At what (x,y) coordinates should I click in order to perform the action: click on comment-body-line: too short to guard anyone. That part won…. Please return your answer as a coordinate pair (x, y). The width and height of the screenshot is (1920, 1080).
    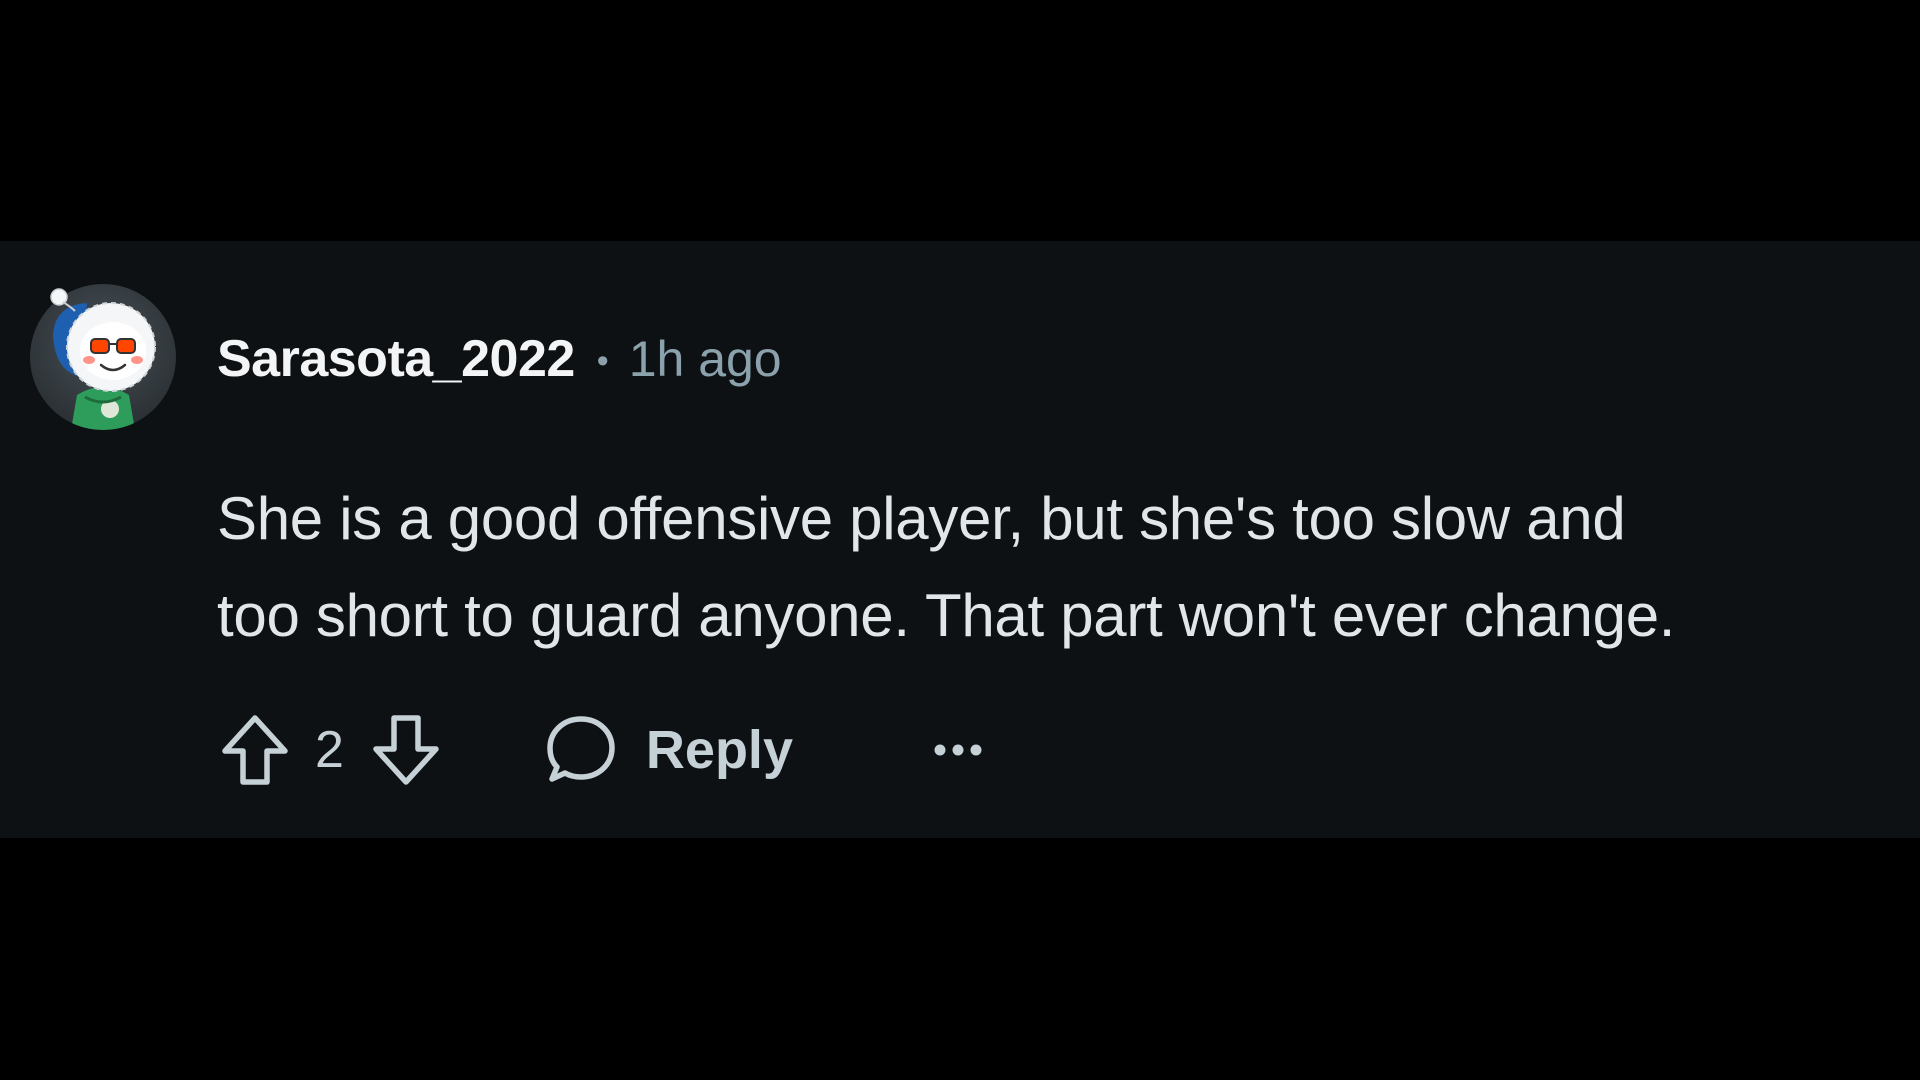
    Looking at the image, I should click on (946, 615).